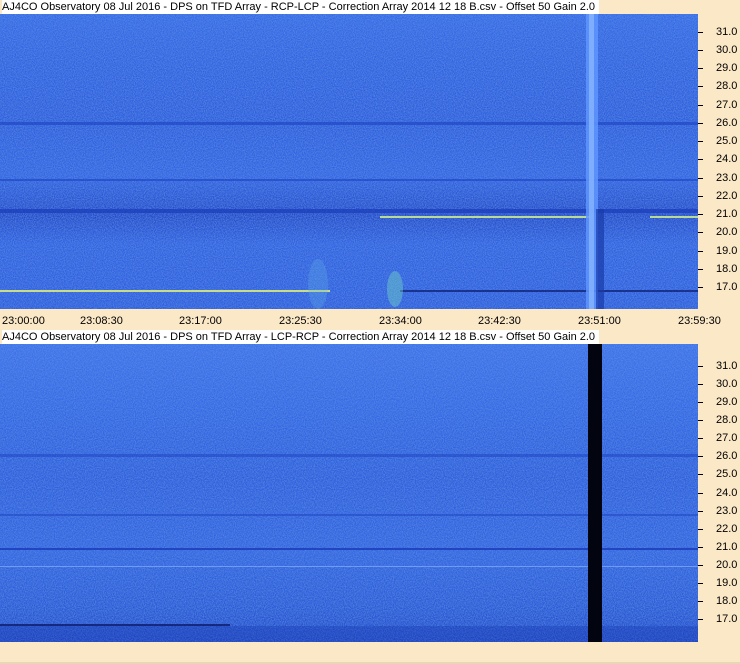 The width and height of the screenshot is (740, 664). I want to click on x-tick: 23:00:00, so click(23, 321).